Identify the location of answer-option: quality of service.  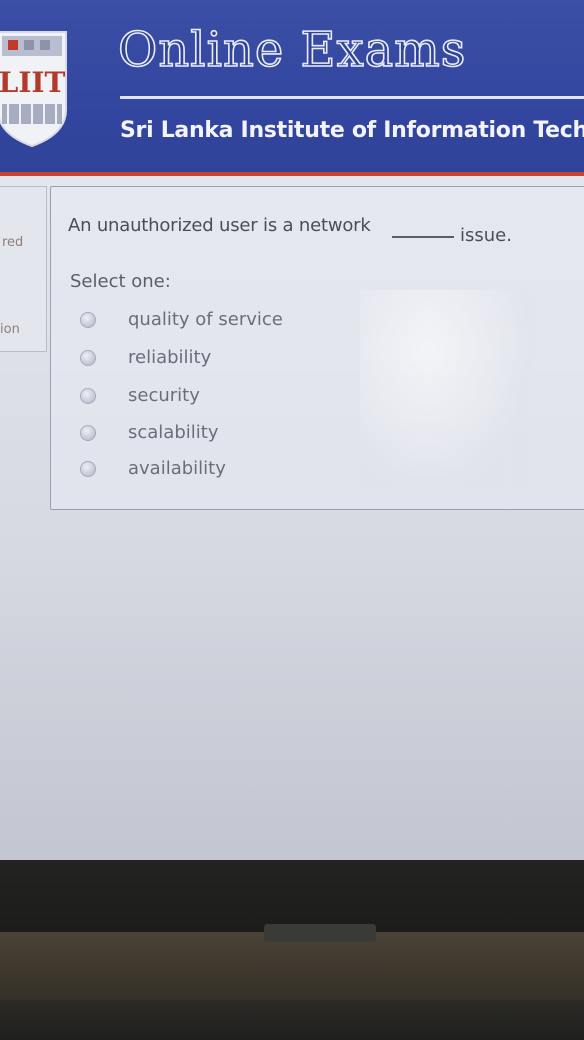
(198, 322).